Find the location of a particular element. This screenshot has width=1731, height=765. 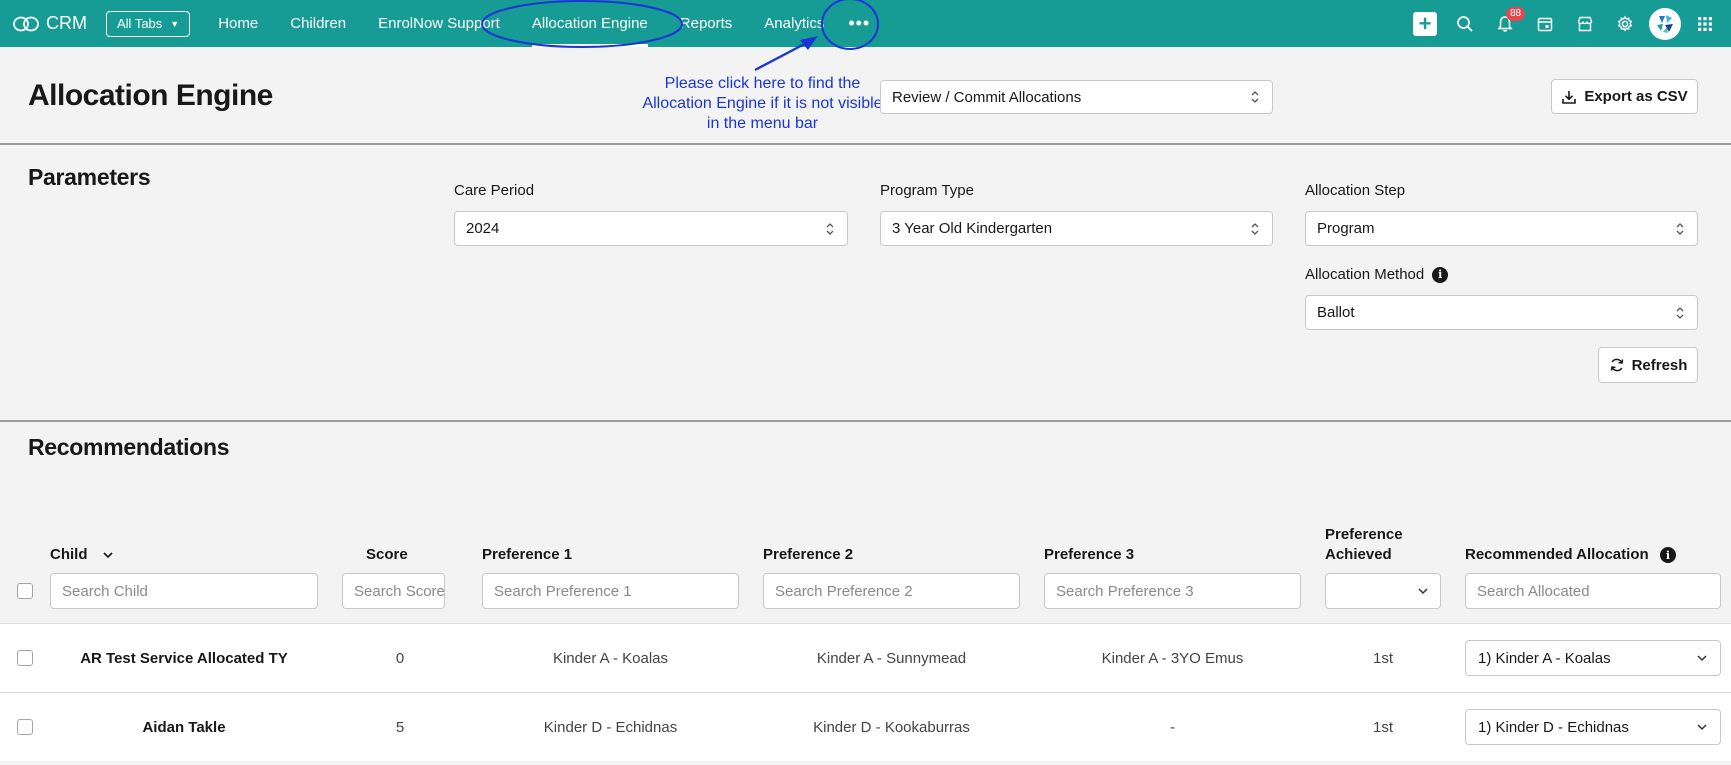

allocation-step-select: Program is located at coordinates (1501, 228).